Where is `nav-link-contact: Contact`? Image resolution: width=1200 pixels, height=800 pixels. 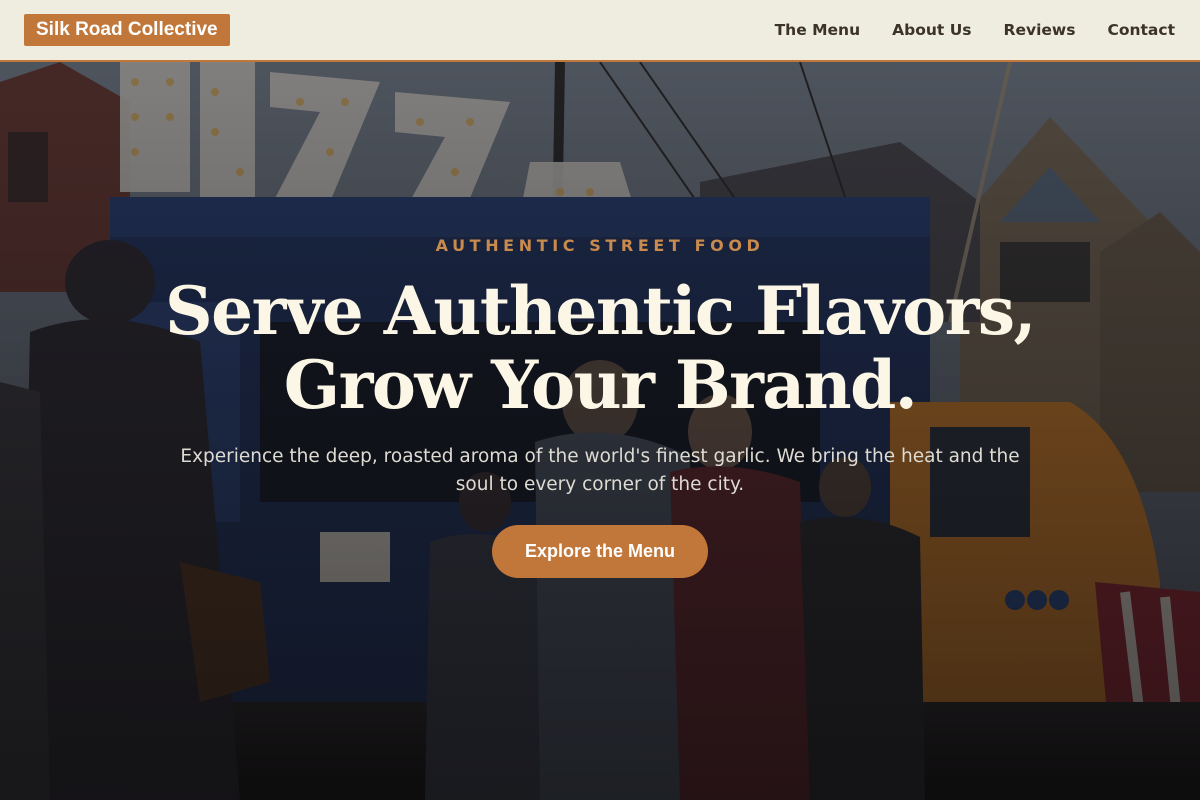 nav-link-contact: Contact is located at coordinates (1141, 30).